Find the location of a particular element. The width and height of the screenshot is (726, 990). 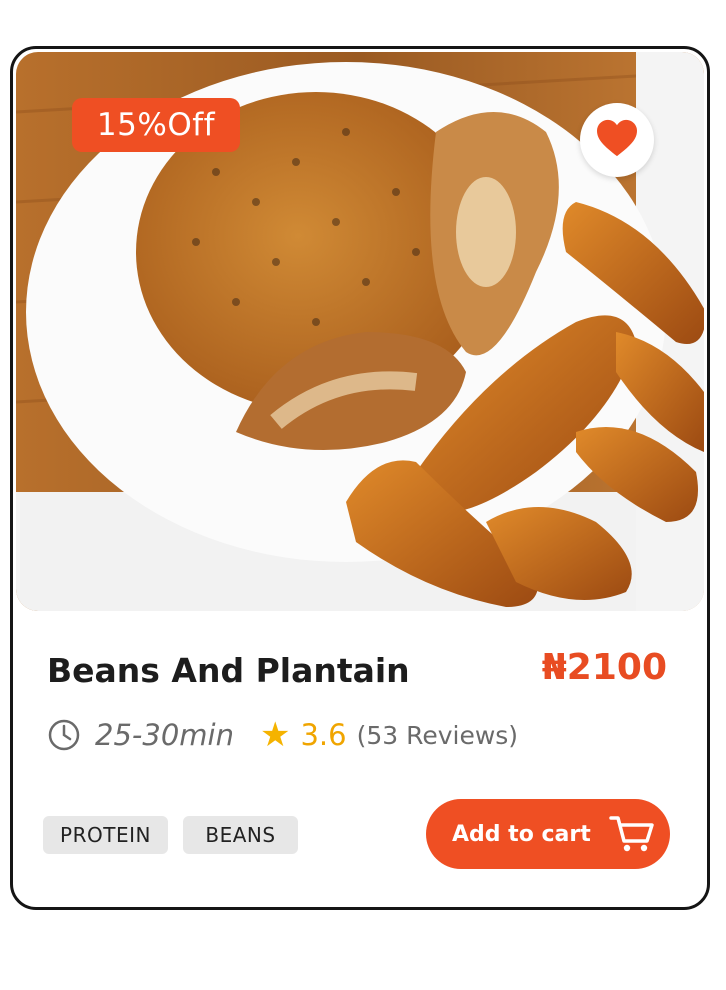

add-to-cart-button: Add to cart is located at coordinates (548, 834).